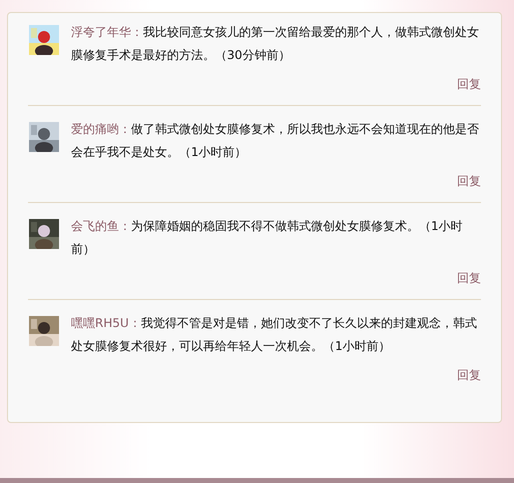  I want to click on comment-text: 浮夸了年华：我比较同意女孩儿的第一次留给最爱的那个人，做韩式微创处女膜修复手术是最好的方法。（30分钟前）, so click(275, 44).